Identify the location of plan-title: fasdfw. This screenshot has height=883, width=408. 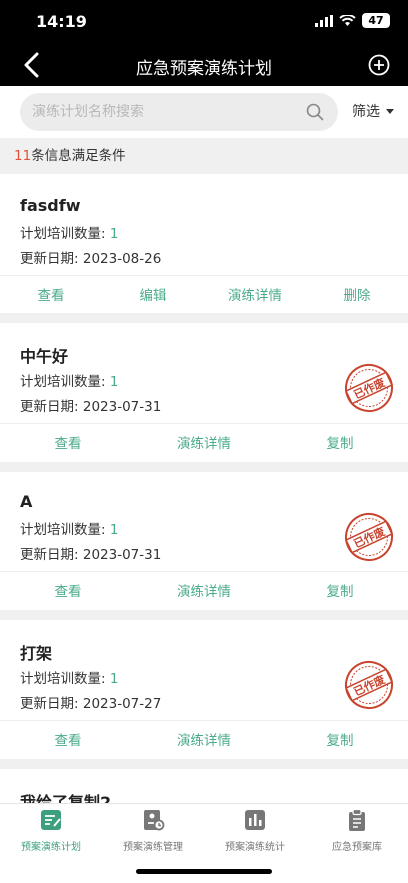
(50, 205).